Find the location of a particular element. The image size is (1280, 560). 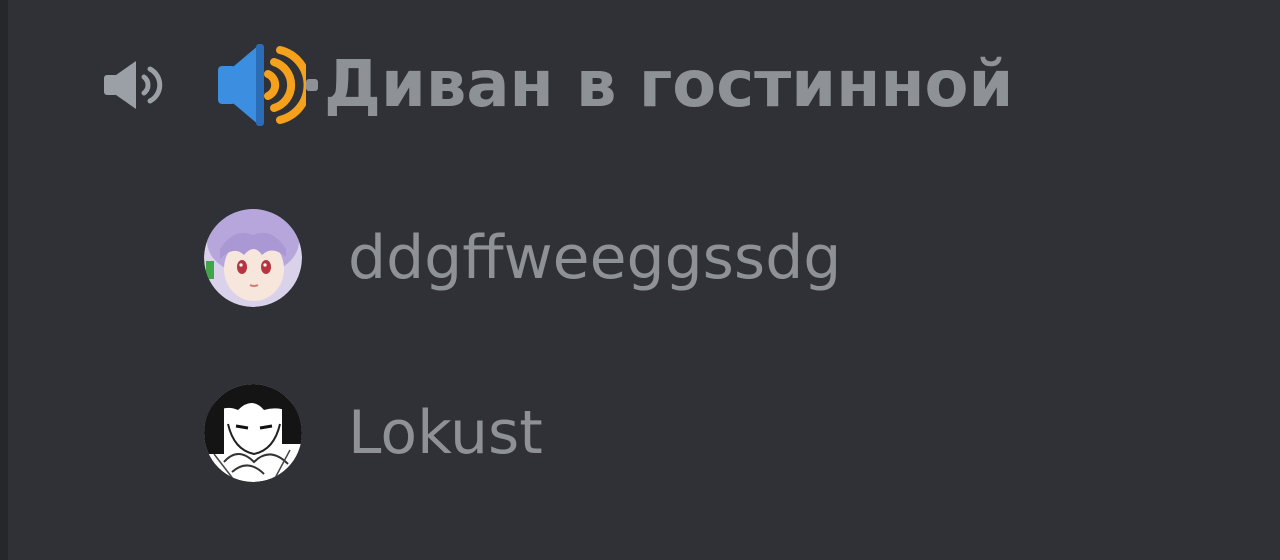

bullet-separator is located at coordinates (312, 85).